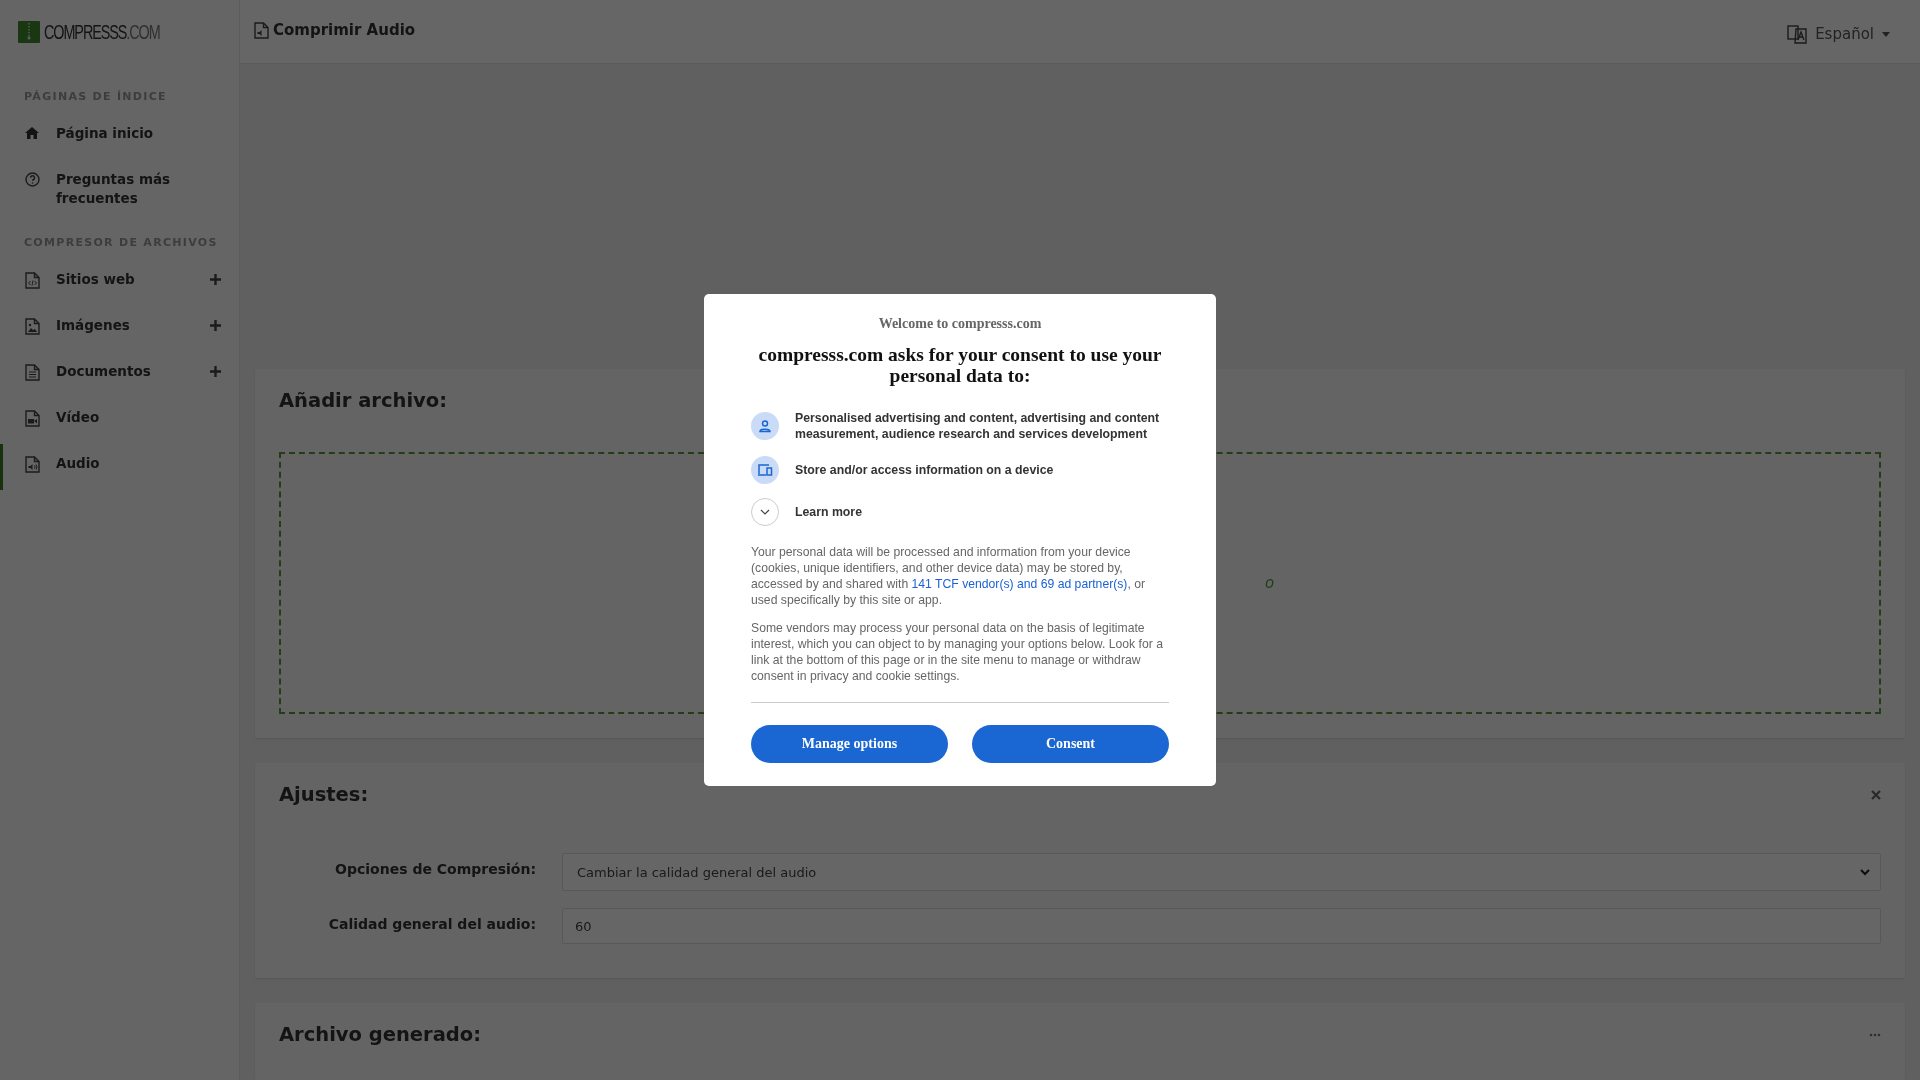 Image resolution: width=1920 pixels, height=1080 pixels. What do you see at coordinates (435, 868) in the screenshot?
I see `field-label: Opciones de Compresión:` at bounding box center [435, 868].